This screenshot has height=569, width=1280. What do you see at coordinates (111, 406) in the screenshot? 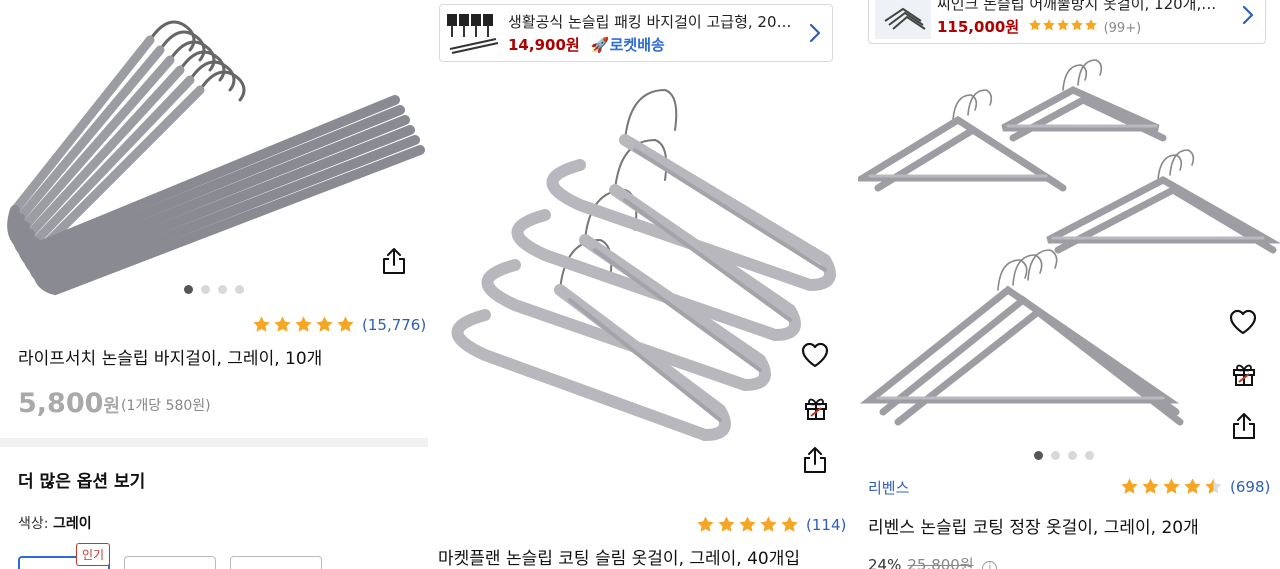
I see `price-currency: 원` at bounding box center [111, 406].